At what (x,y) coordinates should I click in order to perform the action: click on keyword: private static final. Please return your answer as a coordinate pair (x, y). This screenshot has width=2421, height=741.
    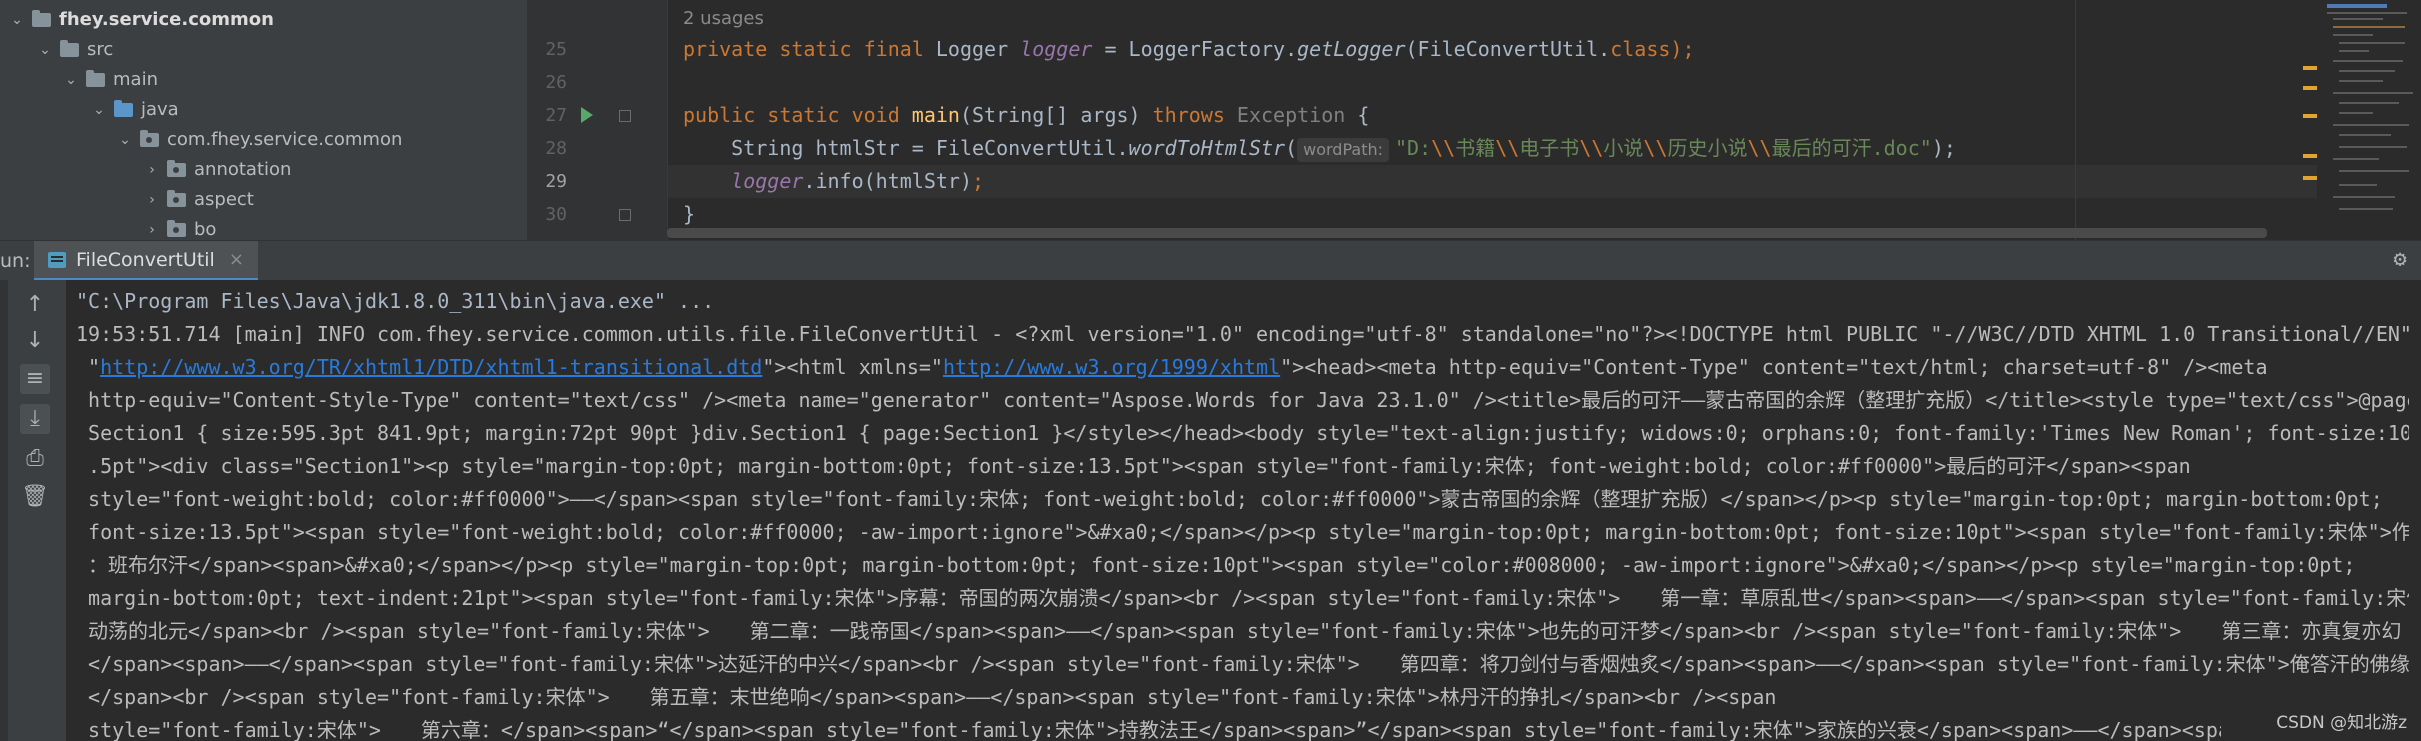
    Looking at the image, I should click on (809, 49).